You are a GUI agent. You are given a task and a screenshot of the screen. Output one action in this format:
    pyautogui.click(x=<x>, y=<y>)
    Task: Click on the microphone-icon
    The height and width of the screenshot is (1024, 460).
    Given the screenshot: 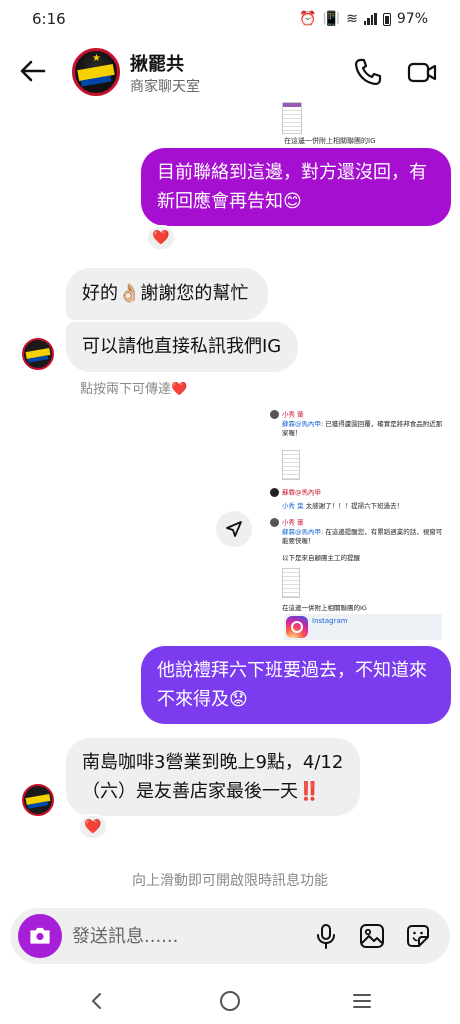 What is the action you would take?
    pyautogui.click(x=326, y=936)
    